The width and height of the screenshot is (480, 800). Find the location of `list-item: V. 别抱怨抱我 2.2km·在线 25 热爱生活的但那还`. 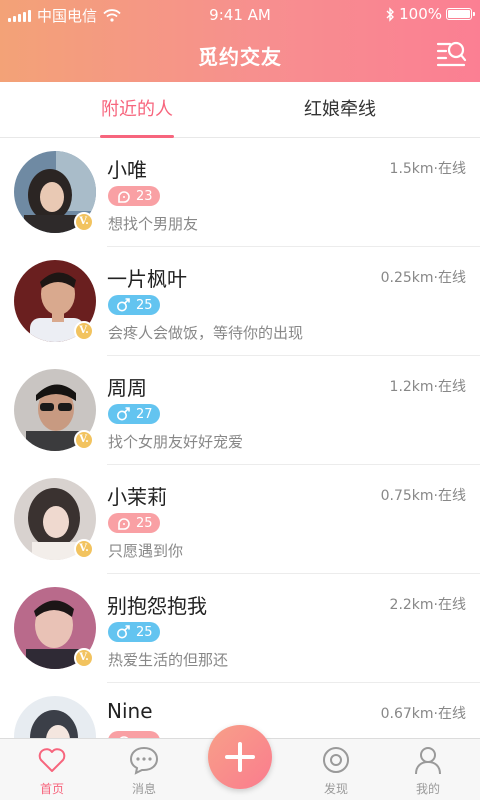

list-item: V. 别抱怨抱我 2.2km·在线 25 热爱生活的但那还 is located at coordinates (240, 628).